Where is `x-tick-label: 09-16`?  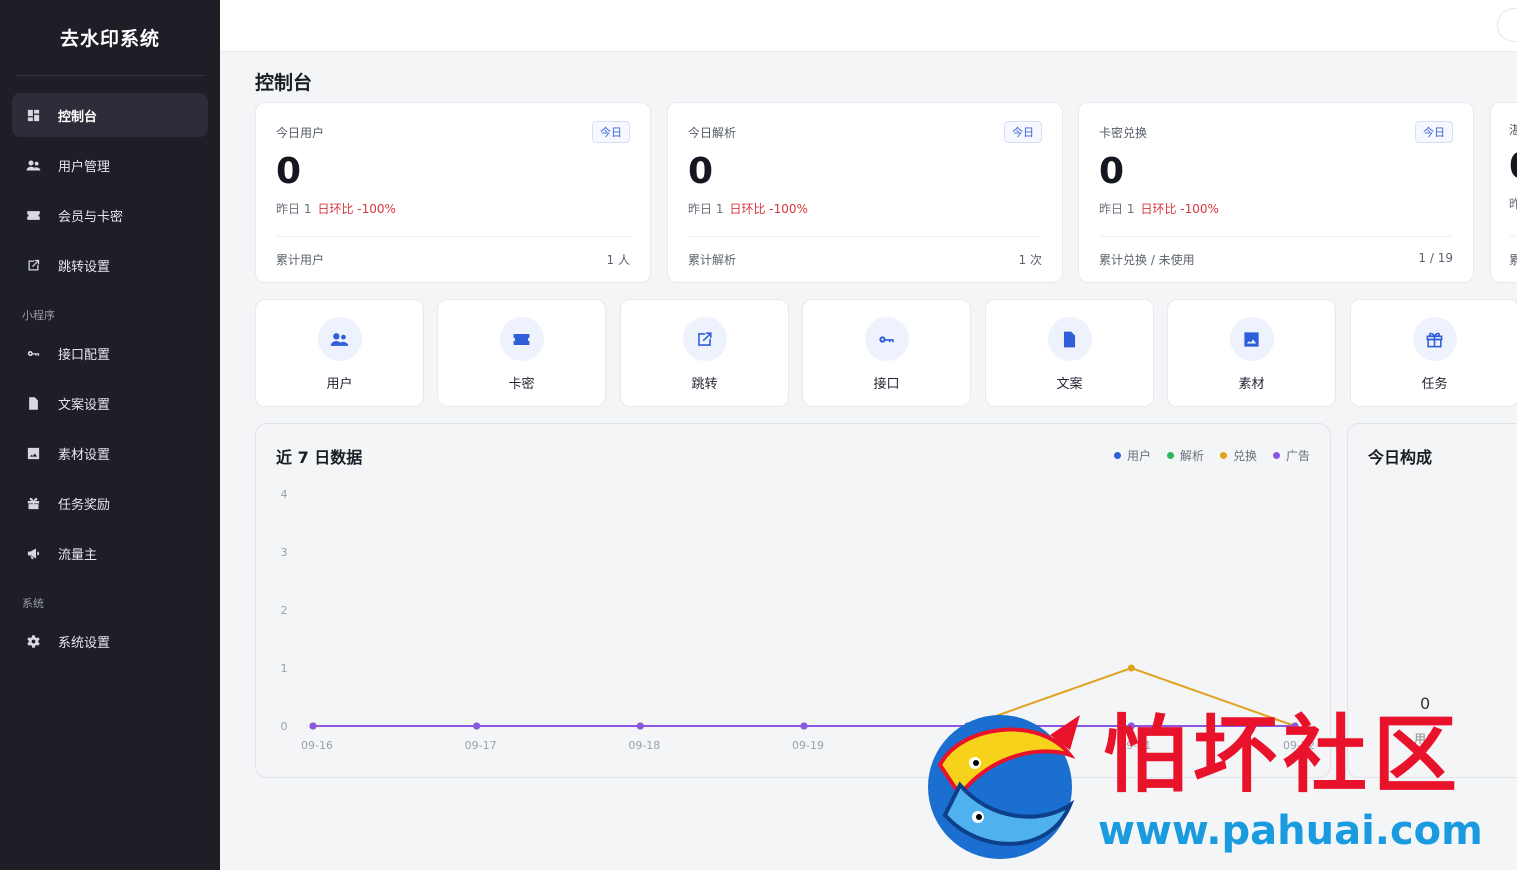 x-tick-label: 09-16 is located at coordinates (317, 745).